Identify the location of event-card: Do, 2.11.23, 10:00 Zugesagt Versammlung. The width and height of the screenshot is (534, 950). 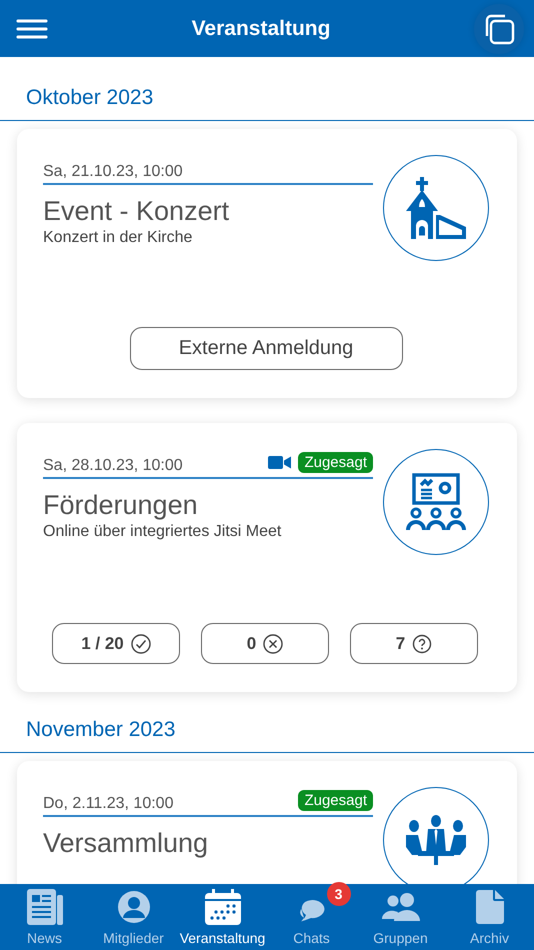
(267, 822).